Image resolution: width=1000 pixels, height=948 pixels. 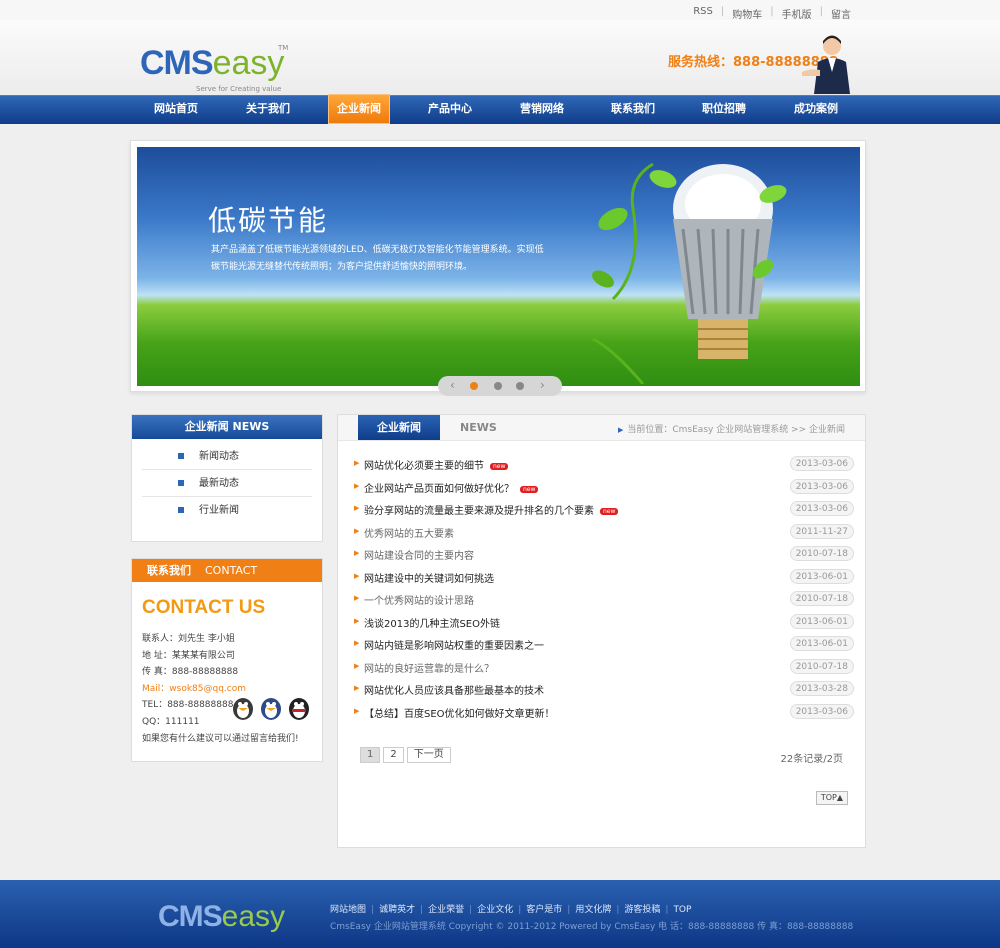 What do you see at coordinates (602, 577) in the screenshot?
I see `list-item: ▶ 网站建设中的关键词如何挑选 2013-06-01` at bounding box center [602, 577].